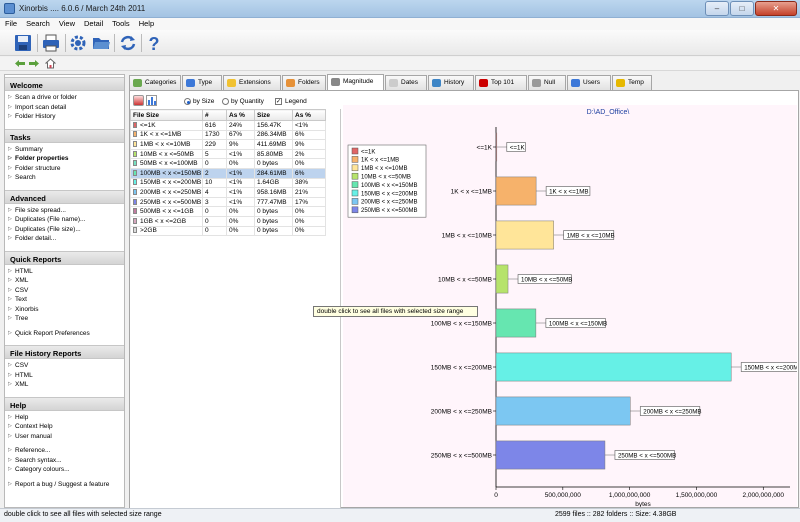  I want to click on data-label: 250MB < x <=500MB, so click(647, 455).